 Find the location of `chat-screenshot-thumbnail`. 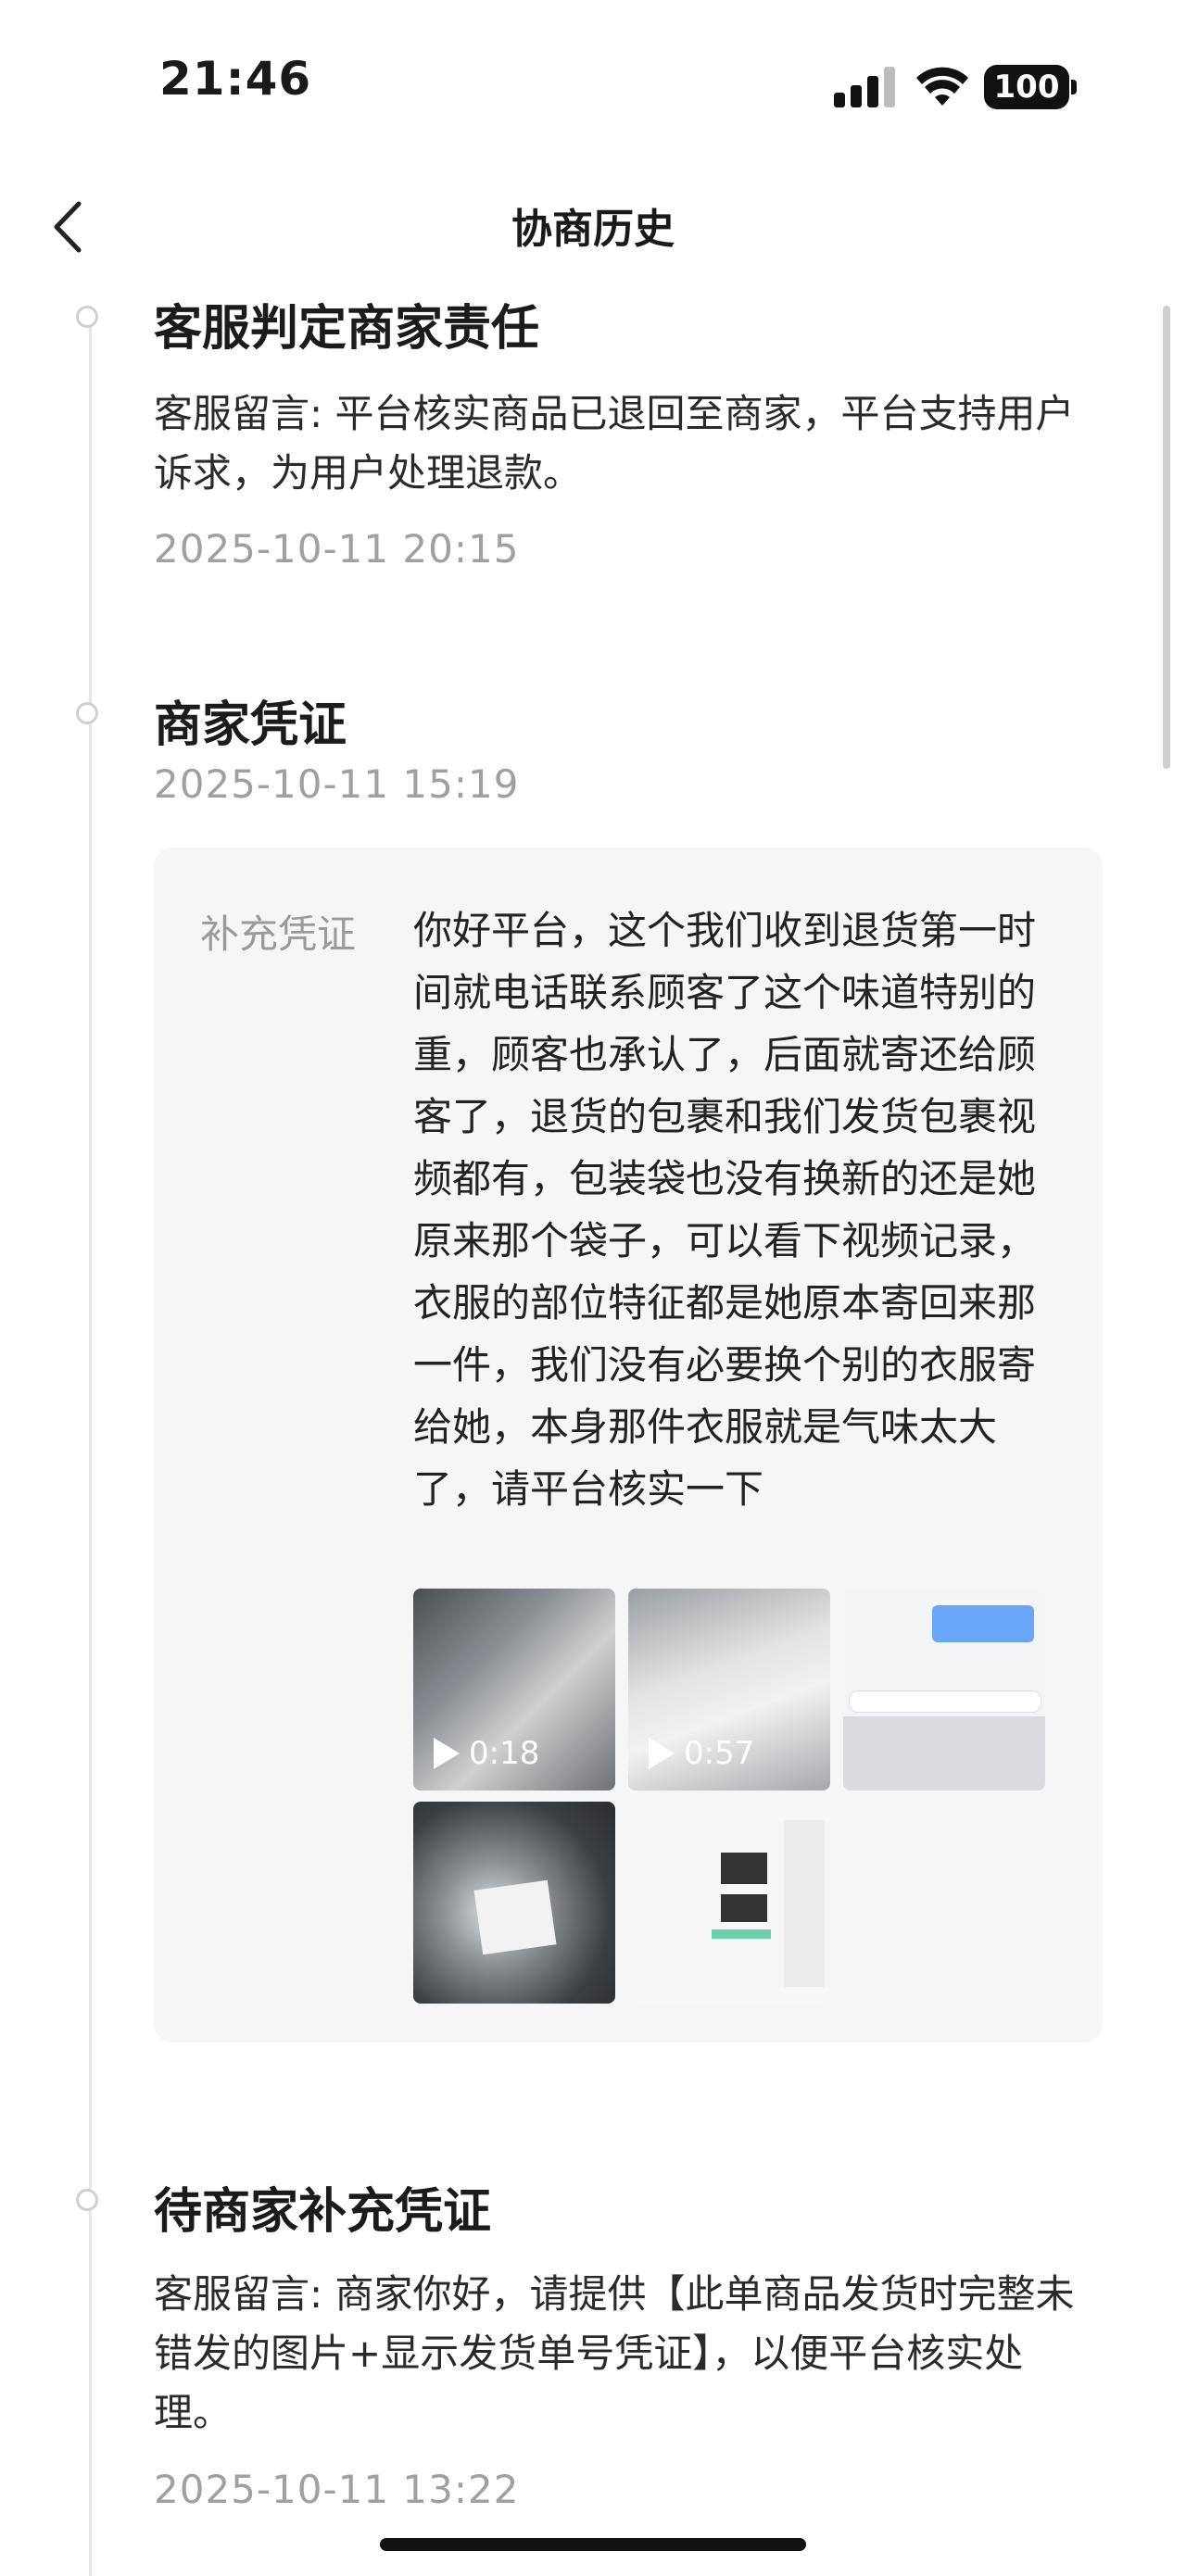

chat-screenshot-thumbnail is located at coordinates (944, 1690).